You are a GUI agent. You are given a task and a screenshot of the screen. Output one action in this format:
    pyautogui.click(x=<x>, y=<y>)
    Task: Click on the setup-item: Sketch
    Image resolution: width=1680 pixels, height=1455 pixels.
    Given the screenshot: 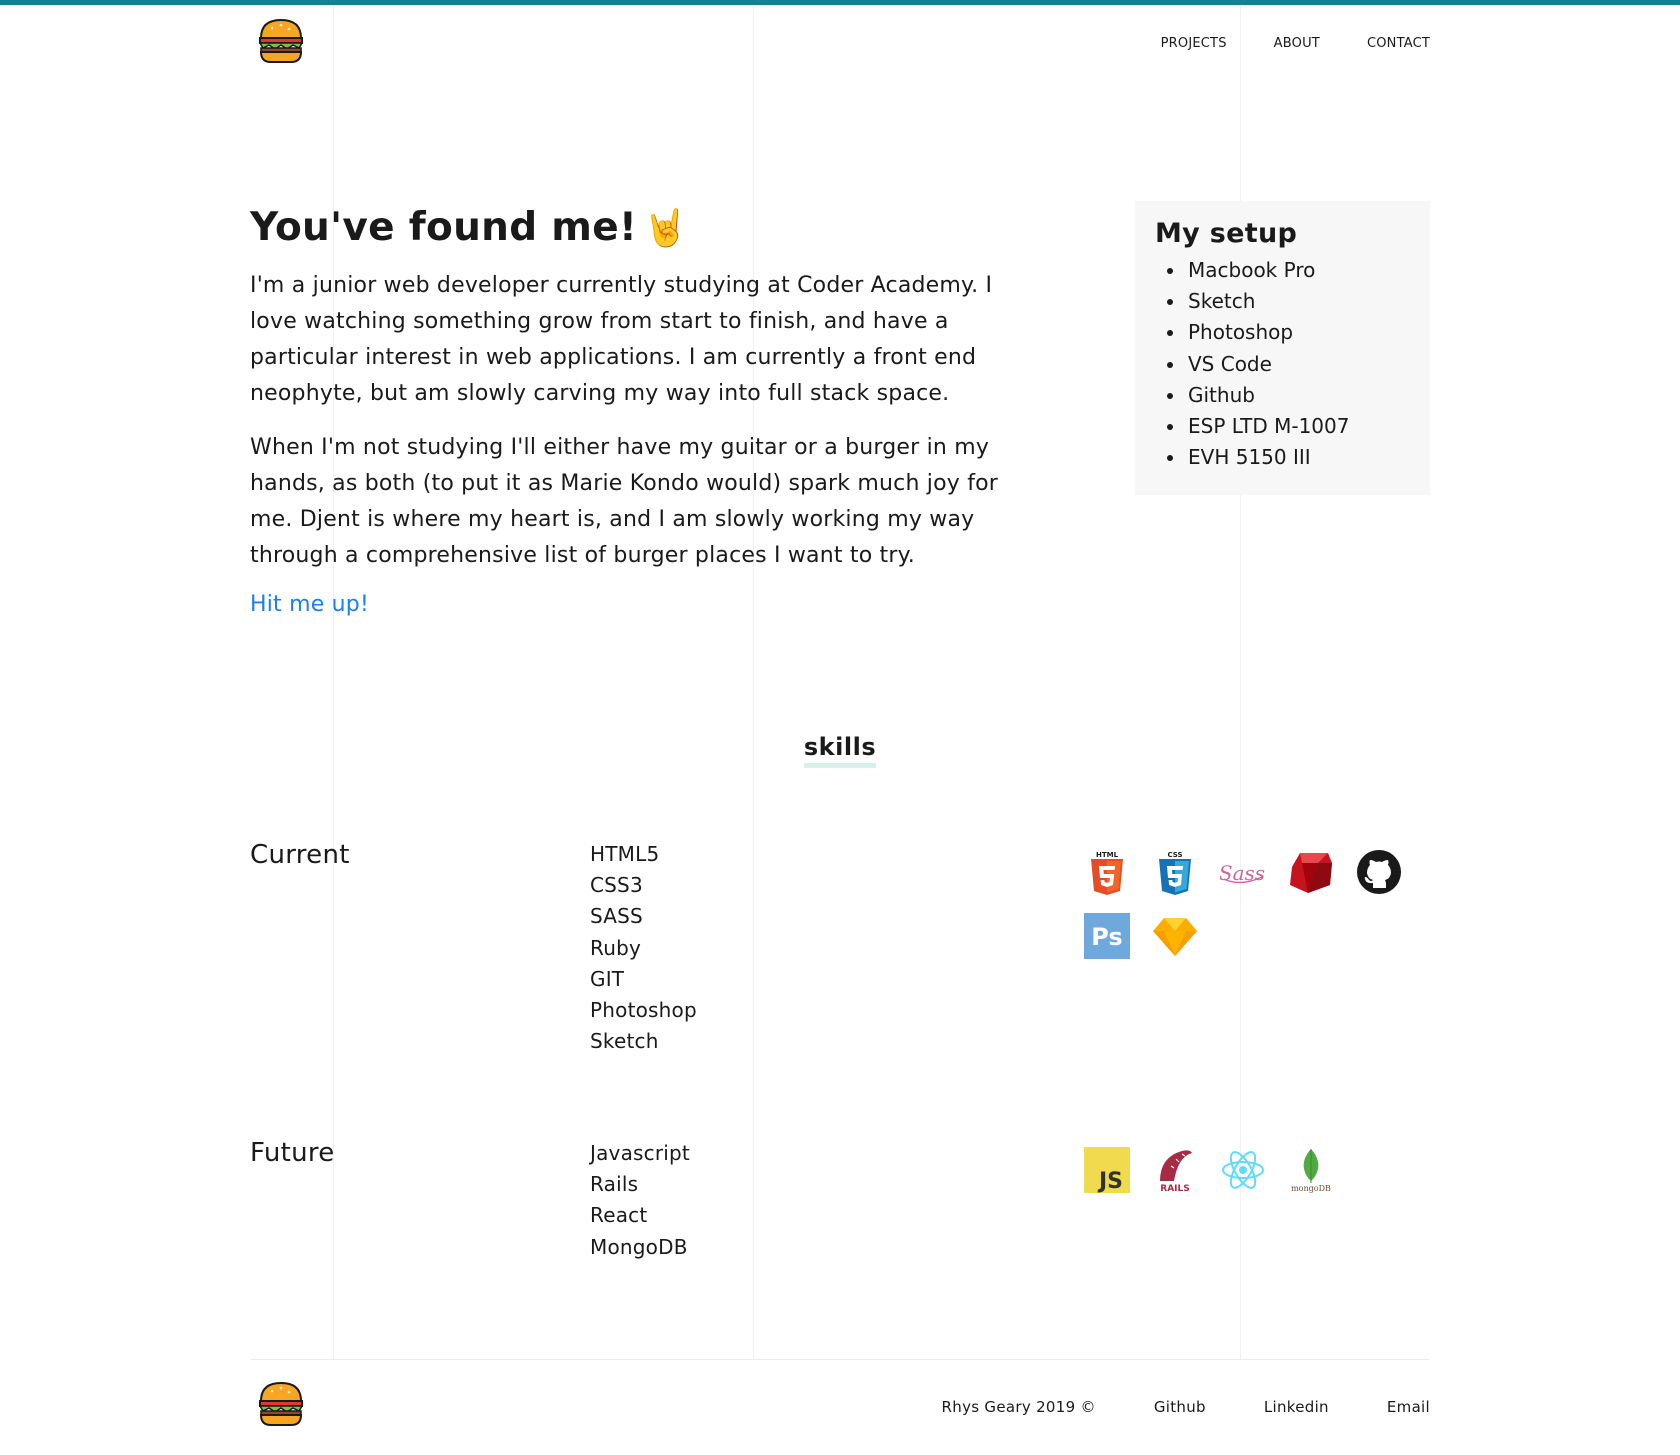 What is the action you would take?
    pyautogui.click(x=1298, y=301)
    